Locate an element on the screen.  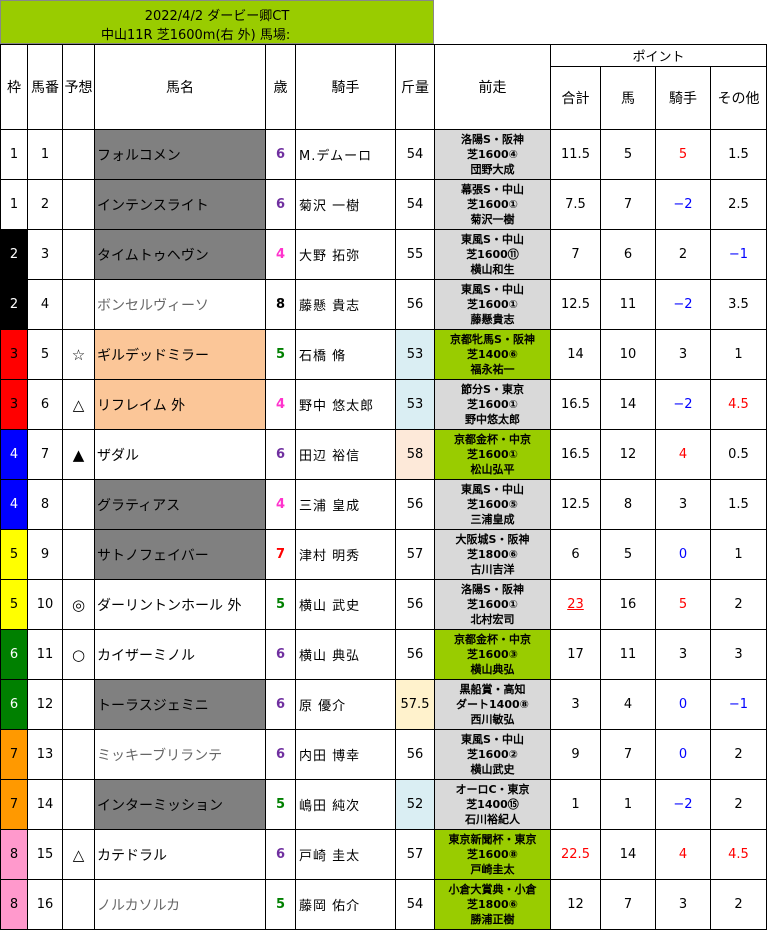
waku-cell: 8 is located at coordinates (14, 904).